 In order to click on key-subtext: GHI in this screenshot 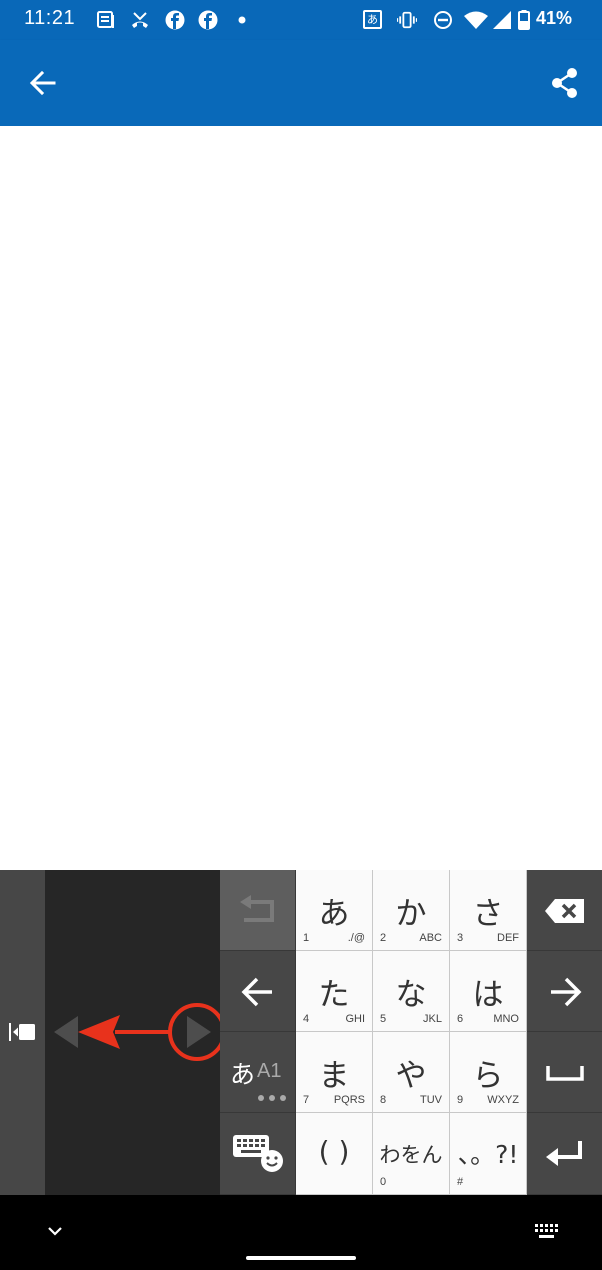, I will do `click(355, 1019)`.